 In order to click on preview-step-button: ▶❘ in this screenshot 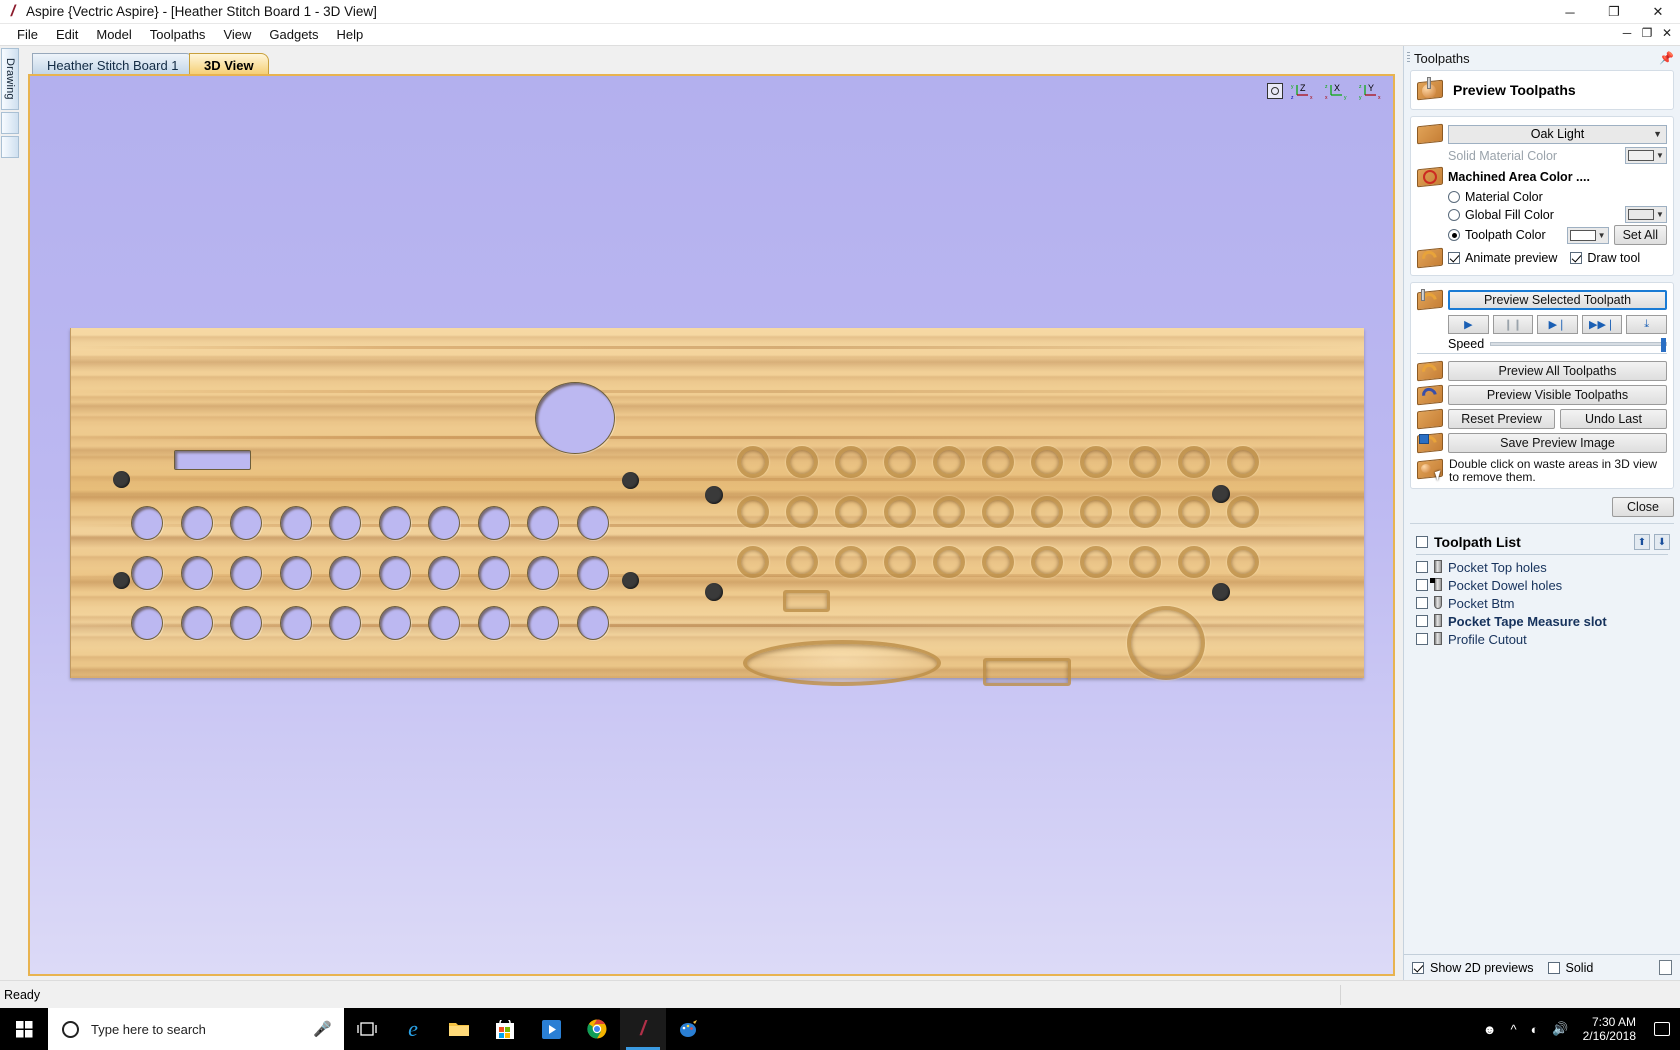, I will do `click(1557, 324)`.